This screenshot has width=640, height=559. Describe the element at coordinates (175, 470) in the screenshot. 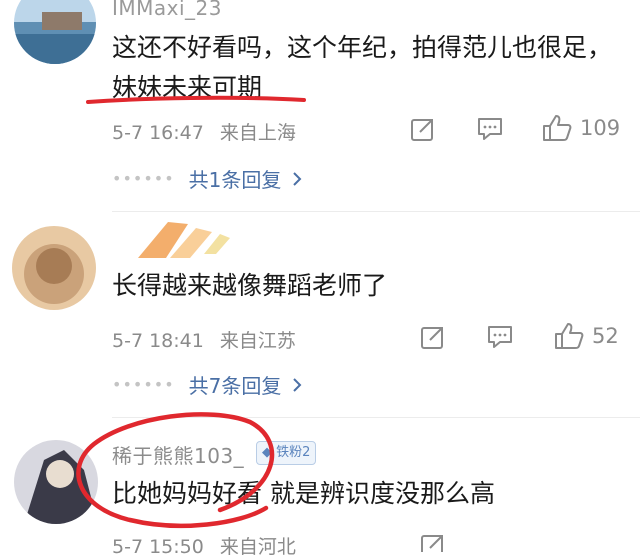

I see `red-circle-annotation` at that location.